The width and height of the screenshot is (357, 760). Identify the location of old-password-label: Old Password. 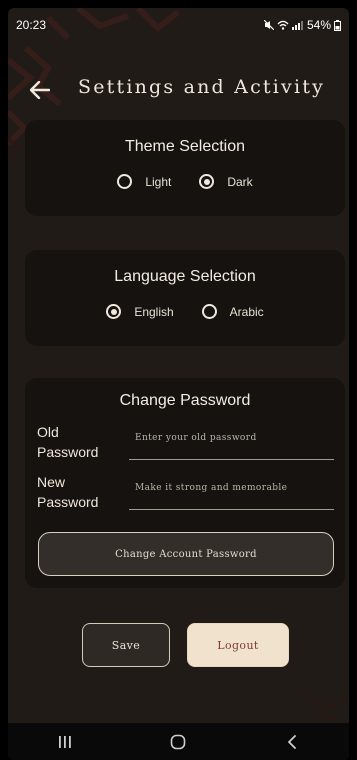
(68, 442).